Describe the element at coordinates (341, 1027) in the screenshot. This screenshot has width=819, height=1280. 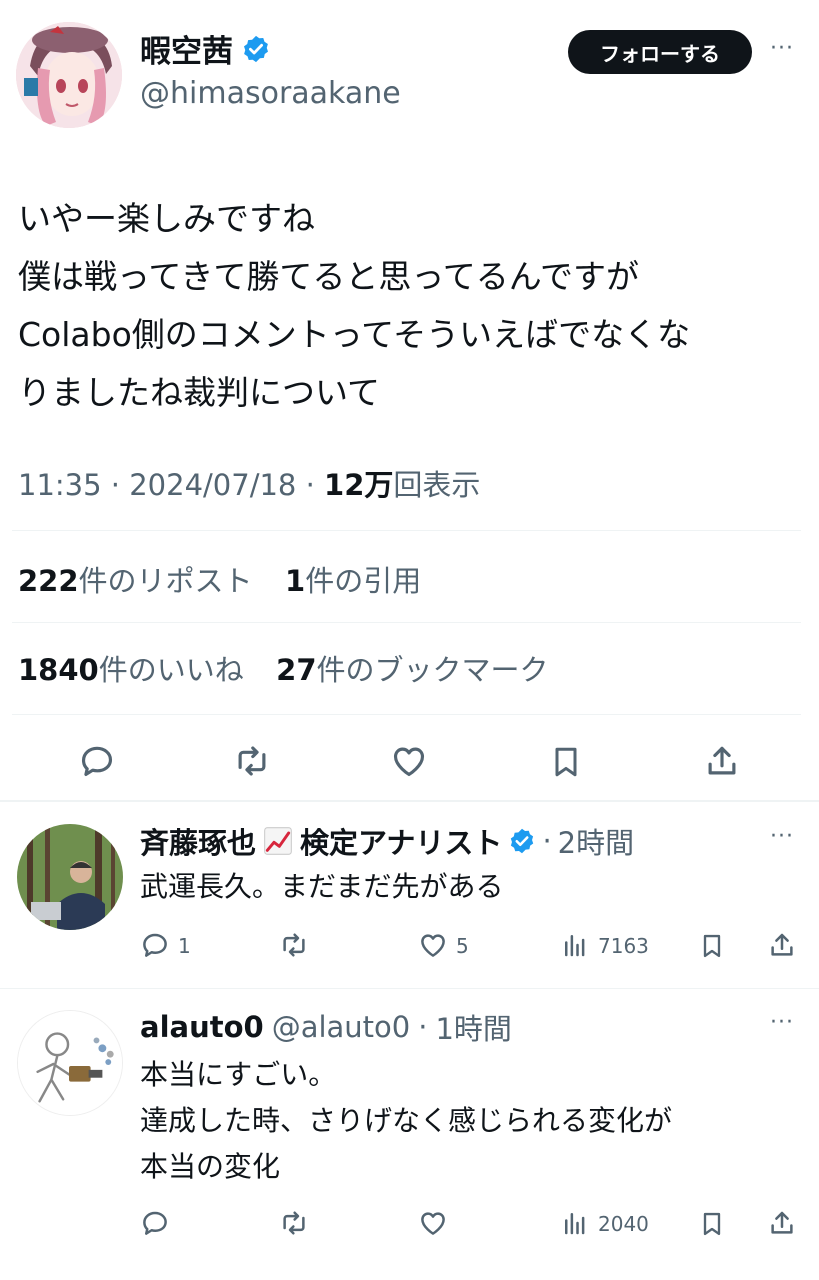
I see `reply-handle: @alauto0` at that location.